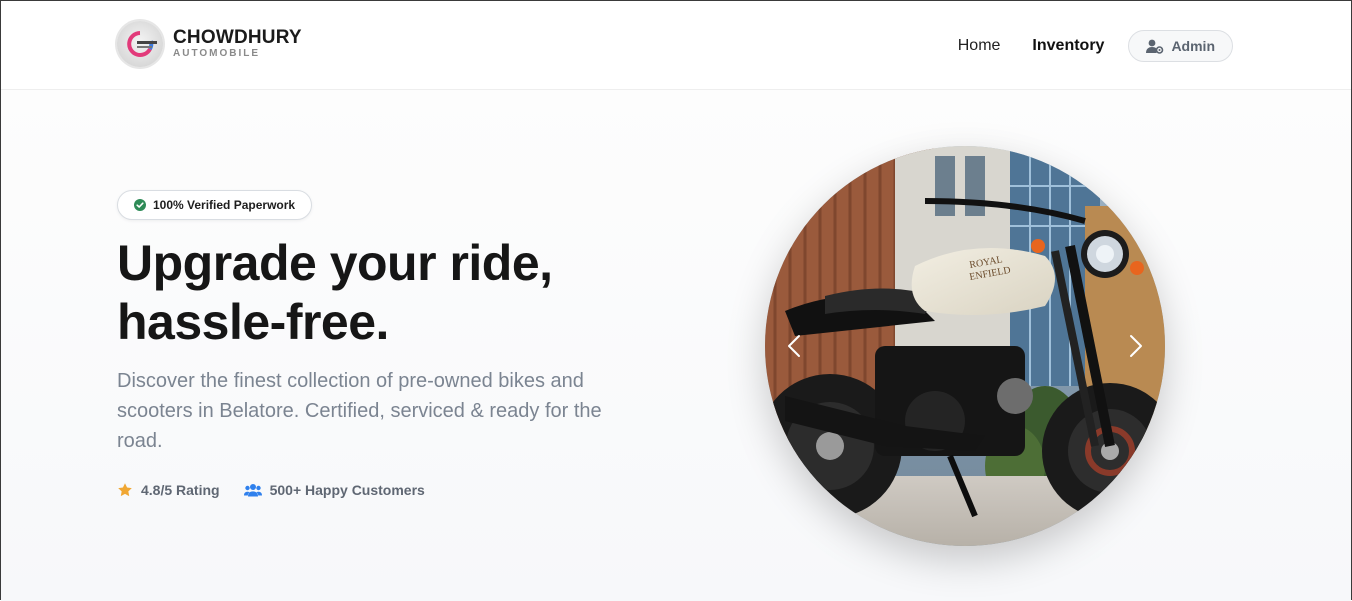  What do you see at coordinates (335, 293) in the screenshot?
I see `hero-headline: Upgrade your ride, hassle-free.` at bounding box center [335, 293].